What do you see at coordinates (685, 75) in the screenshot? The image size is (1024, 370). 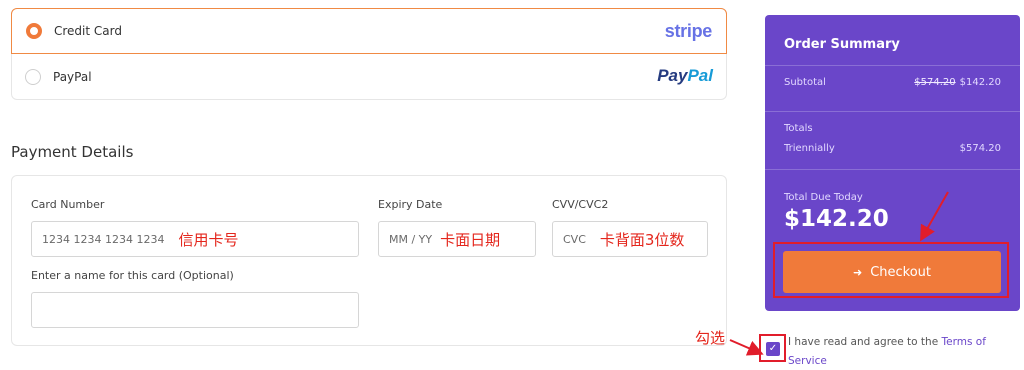 I see `paypal-logo: PayPal` at bounding box center [685, 75].